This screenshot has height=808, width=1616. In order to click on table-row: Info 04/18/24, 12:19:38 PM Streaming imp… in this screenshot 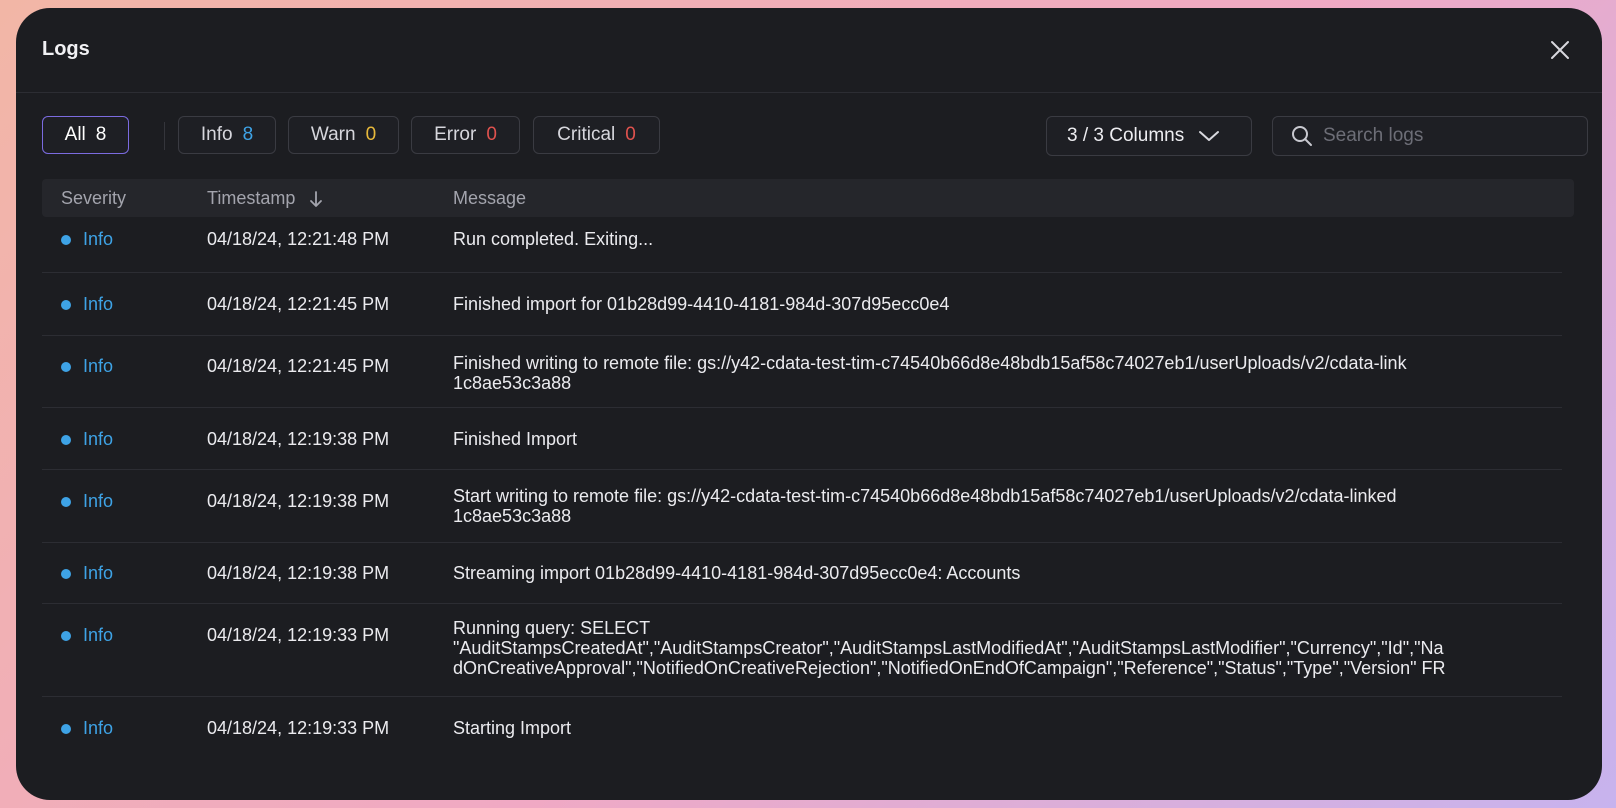, I will do `click(802, 573)`.